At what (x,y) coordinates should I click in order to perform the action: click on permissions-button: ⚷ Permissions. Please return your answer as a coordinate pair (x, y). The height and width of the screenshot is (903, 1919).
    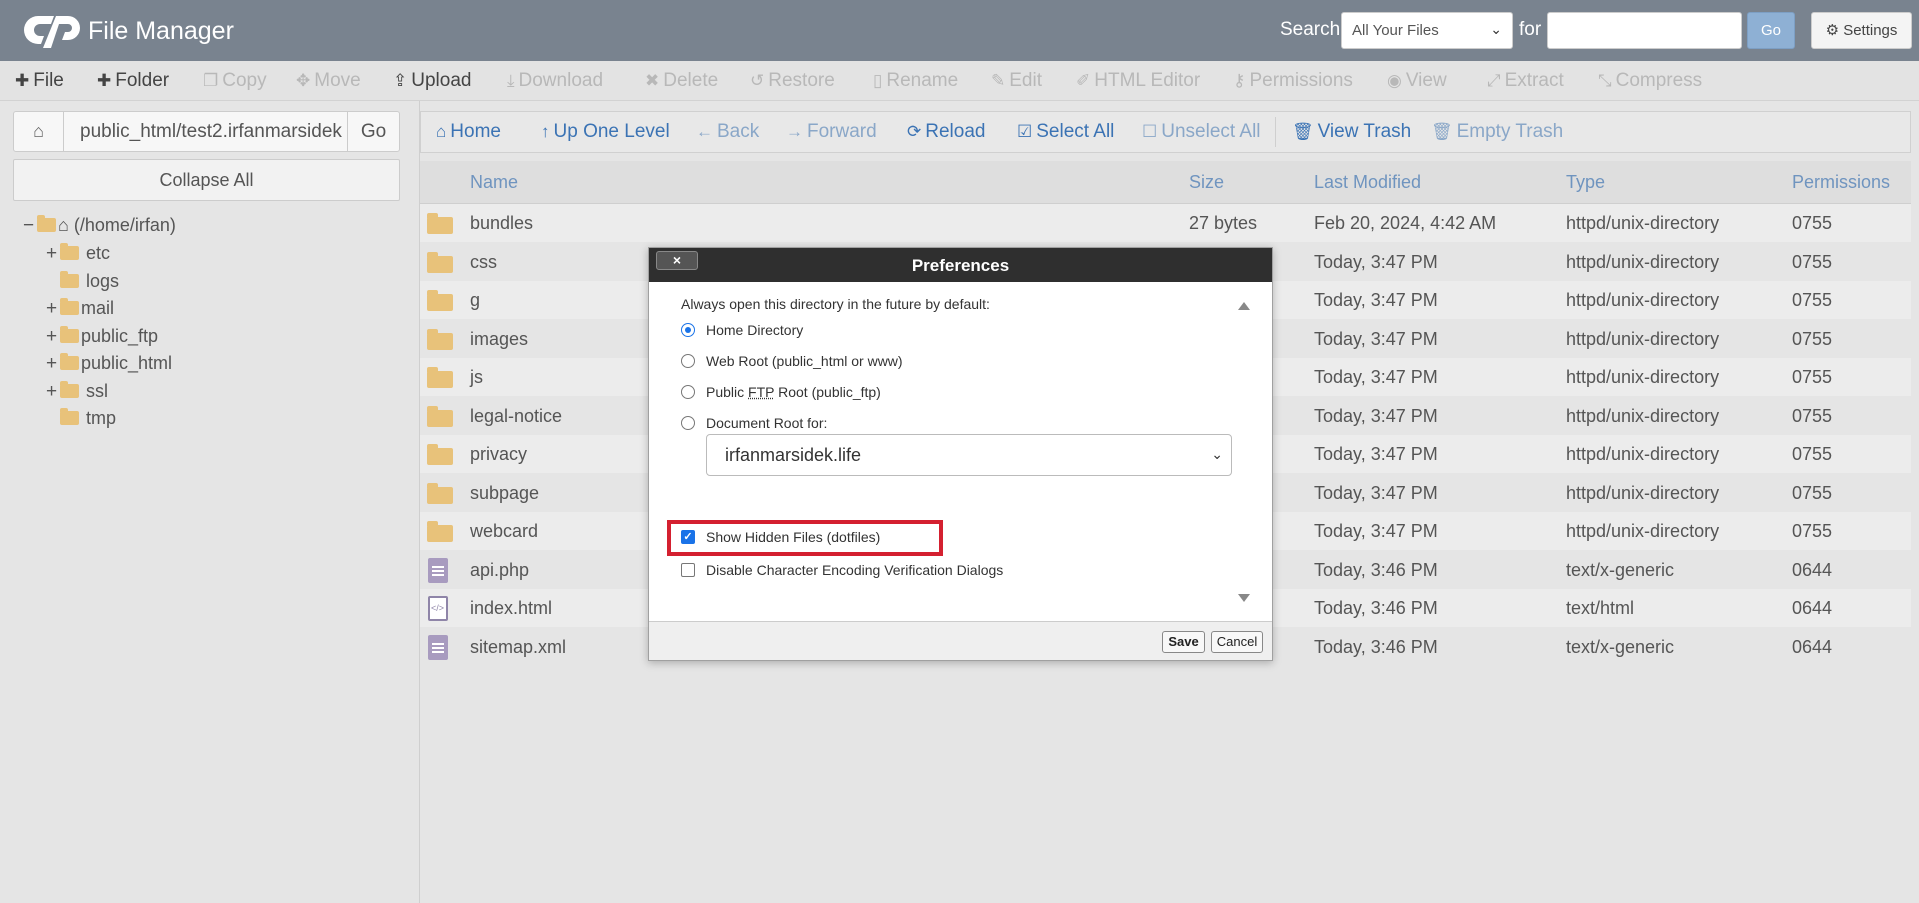
    Looking at the image, I should click on (1293, 81).